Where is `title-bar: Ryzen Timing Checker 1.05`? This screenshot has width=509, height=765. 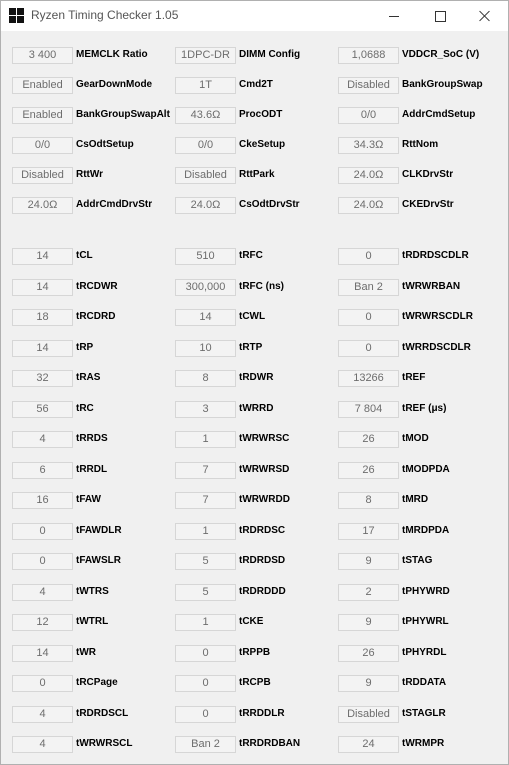 title-bar: Ryzen Timing Checker 1.05 is located at coordinates (254, 16).